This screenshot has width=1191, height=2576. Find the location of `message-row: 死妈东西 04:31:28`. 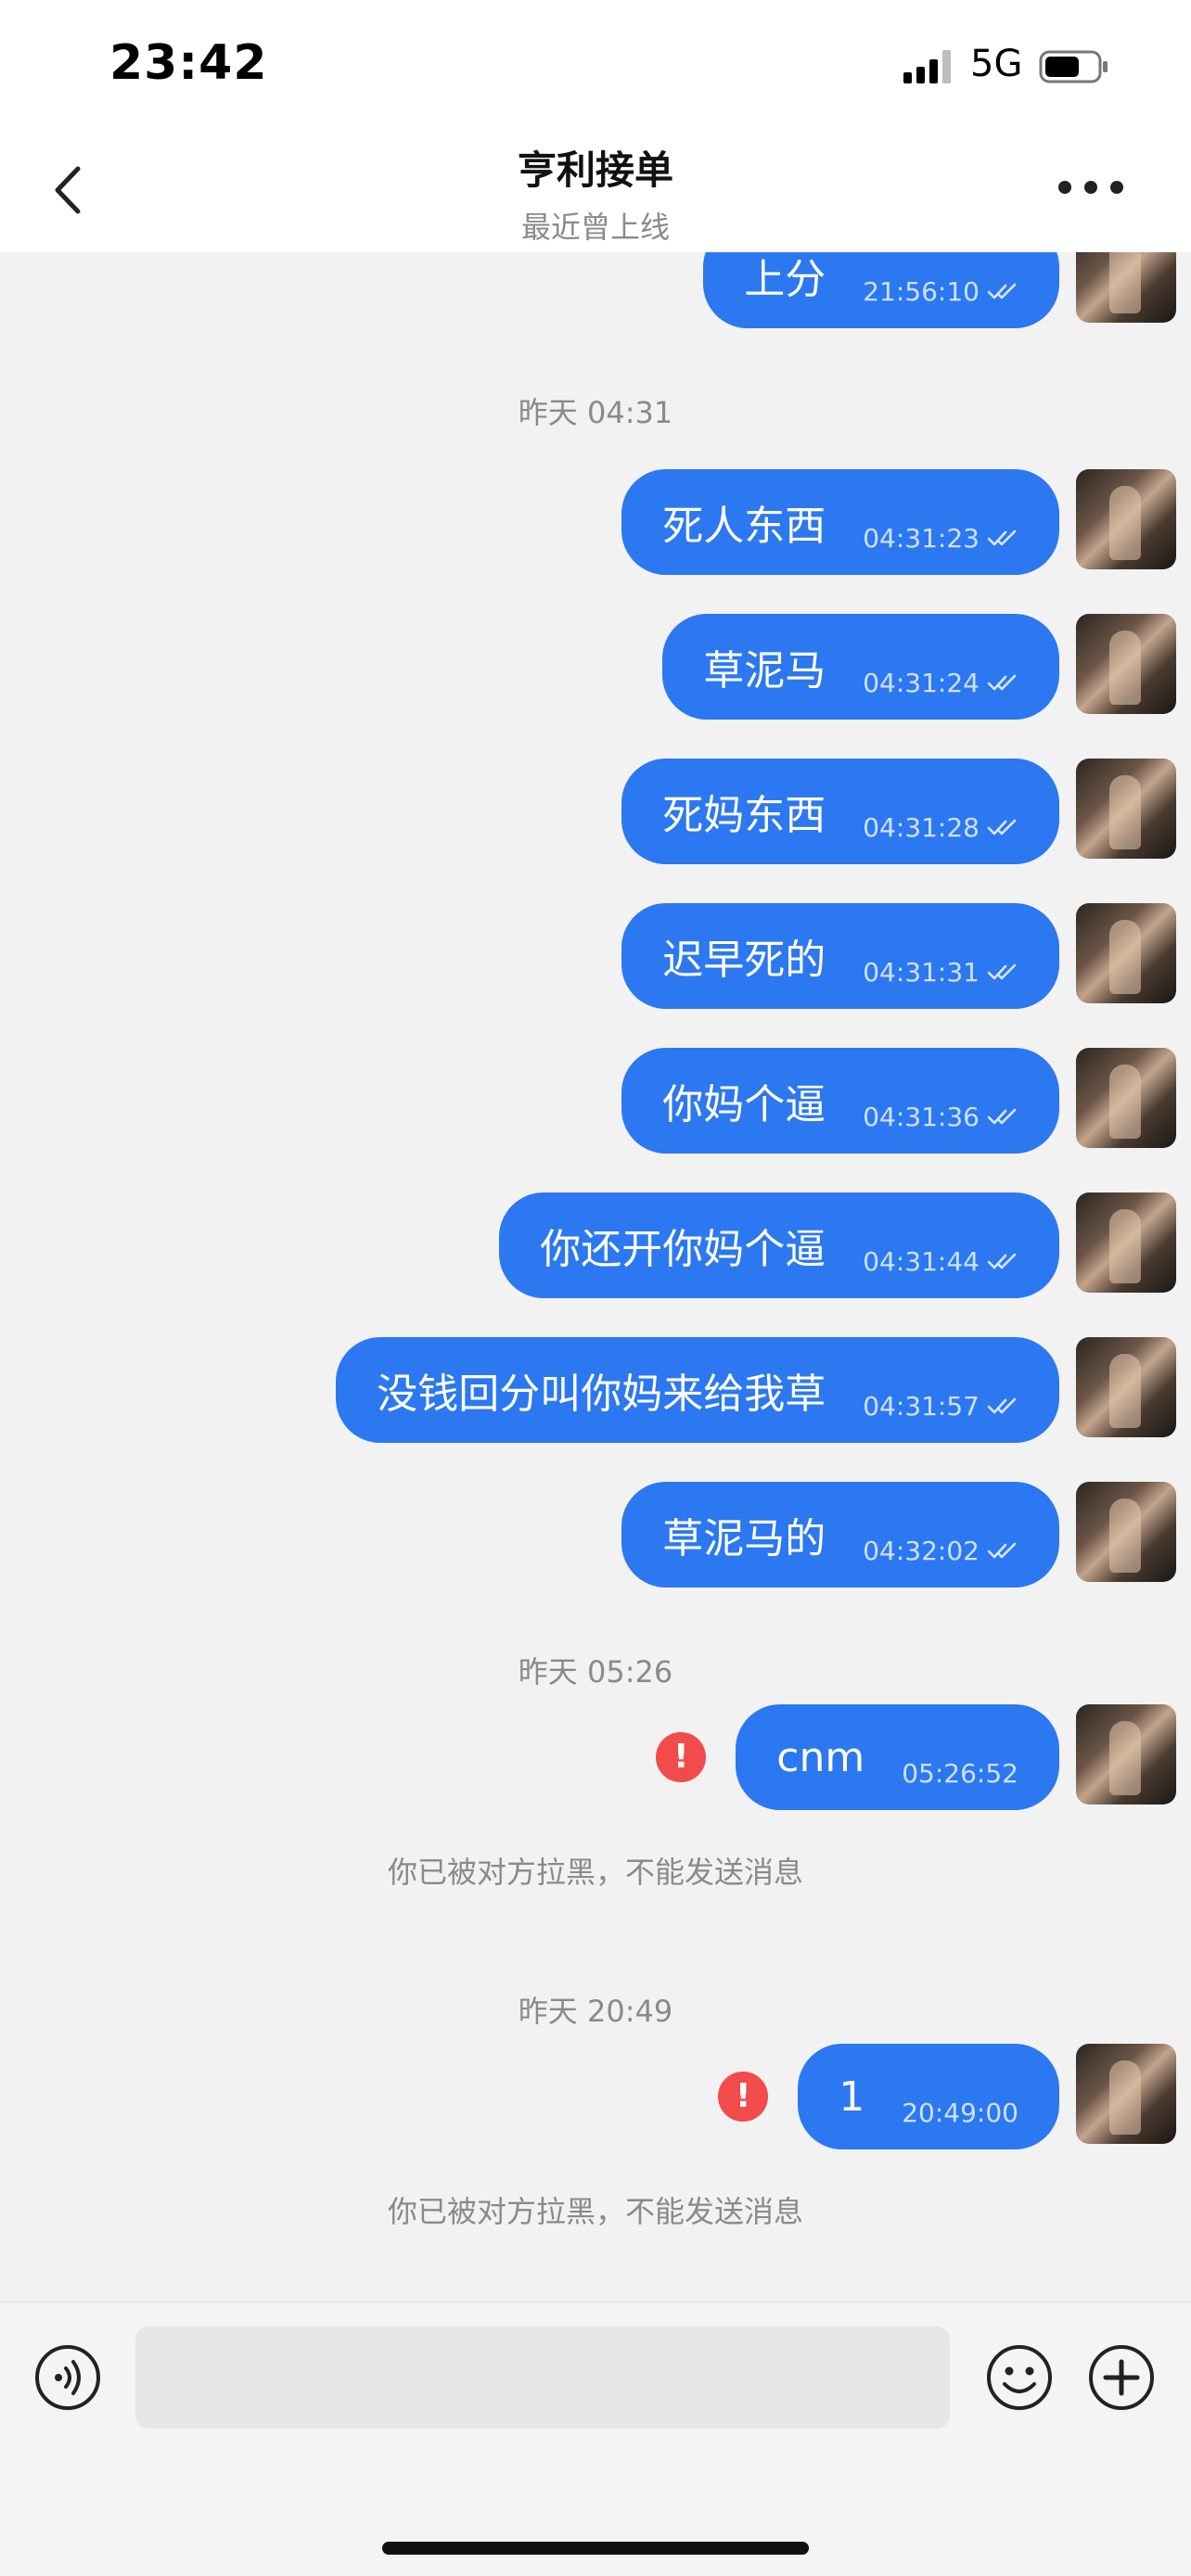

message-row: 死妈东西 04:31:28 is located at coordinates (595, 811).